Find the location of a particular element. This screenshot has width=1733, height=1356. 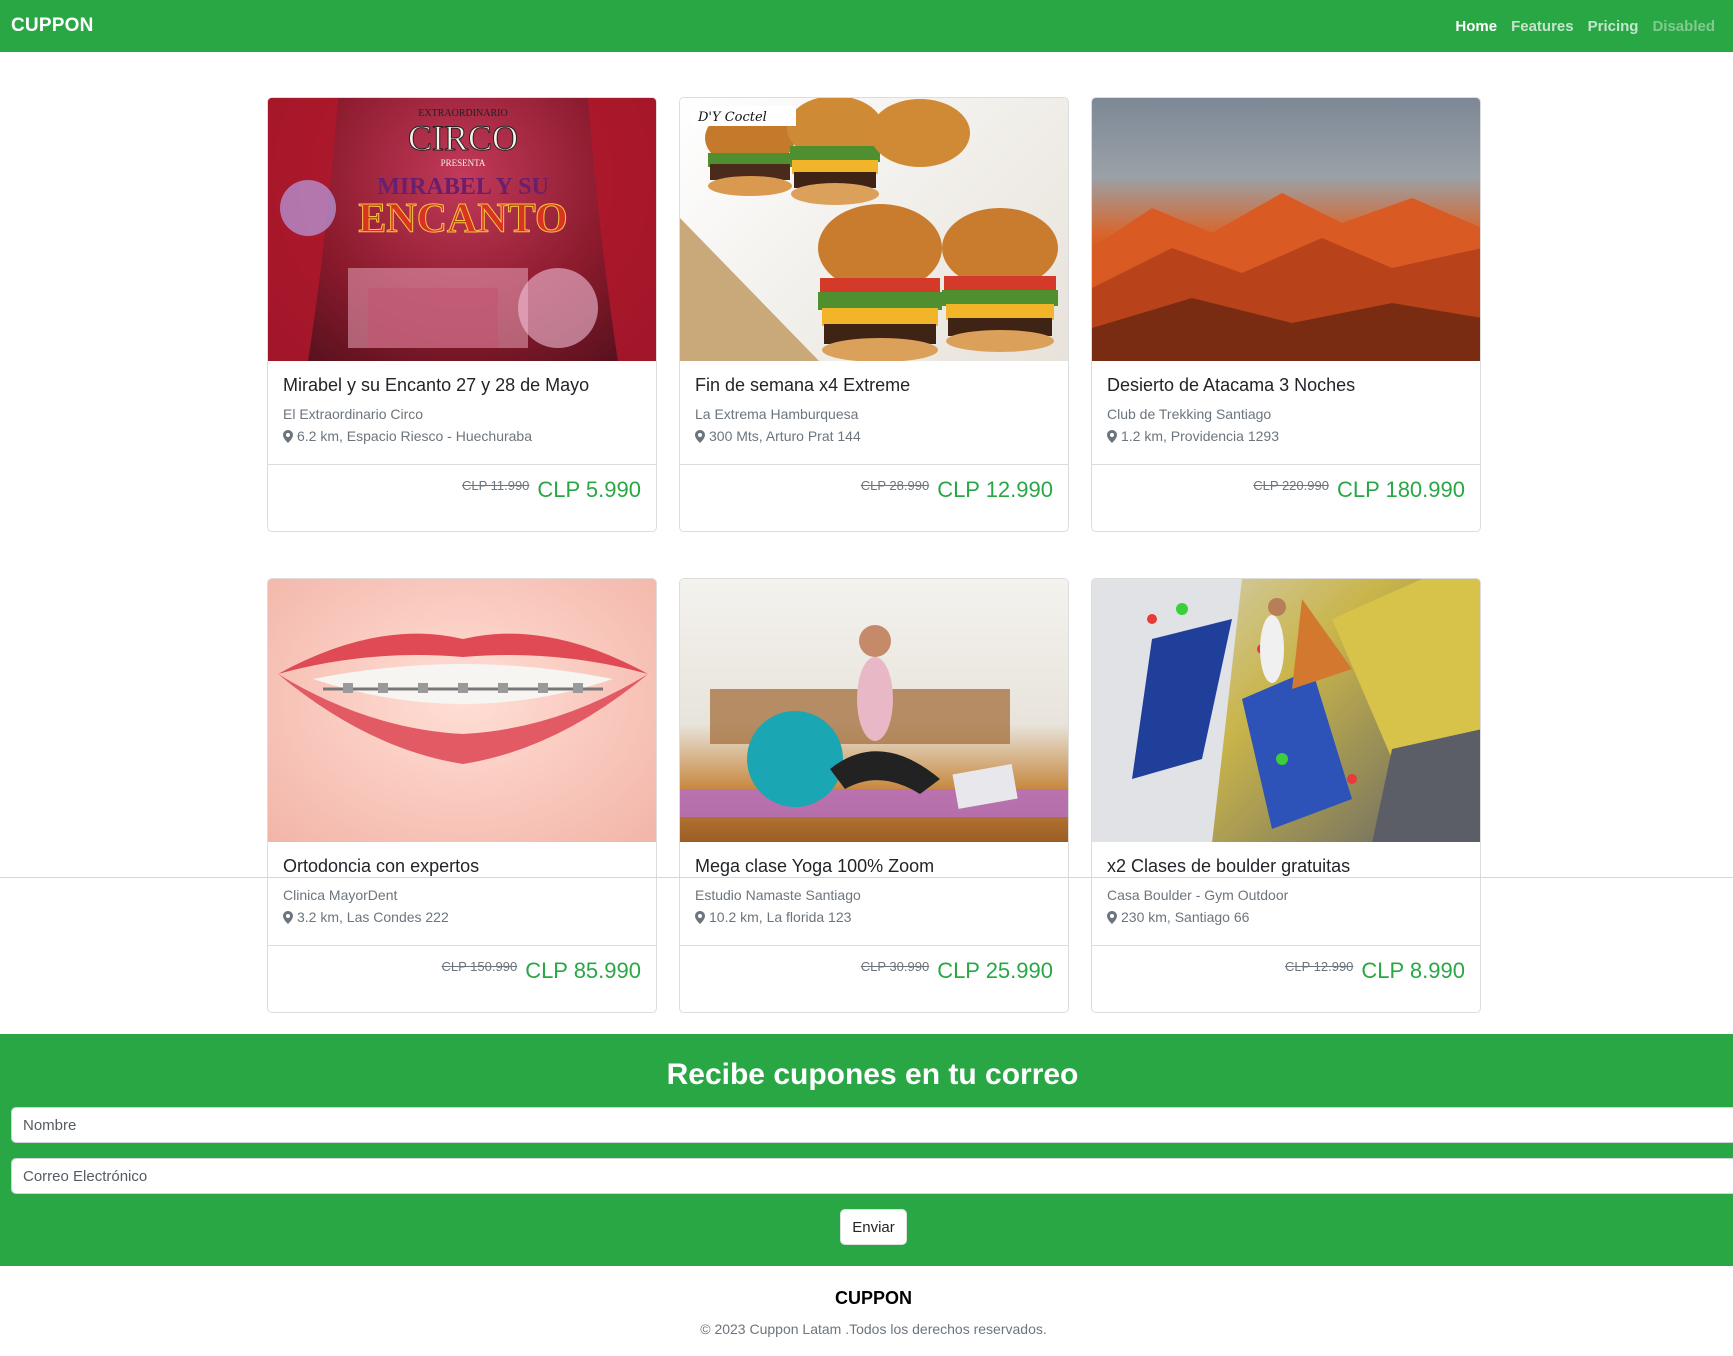

card-image-burgers: D'Y Coctel is located at coordinates (874, 230).